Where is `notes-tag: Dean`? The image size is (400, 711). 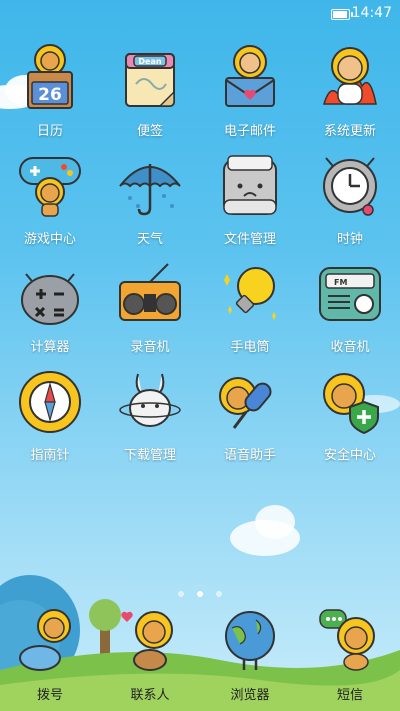
notes-tag: Dean is located at coordinates (149, 61).